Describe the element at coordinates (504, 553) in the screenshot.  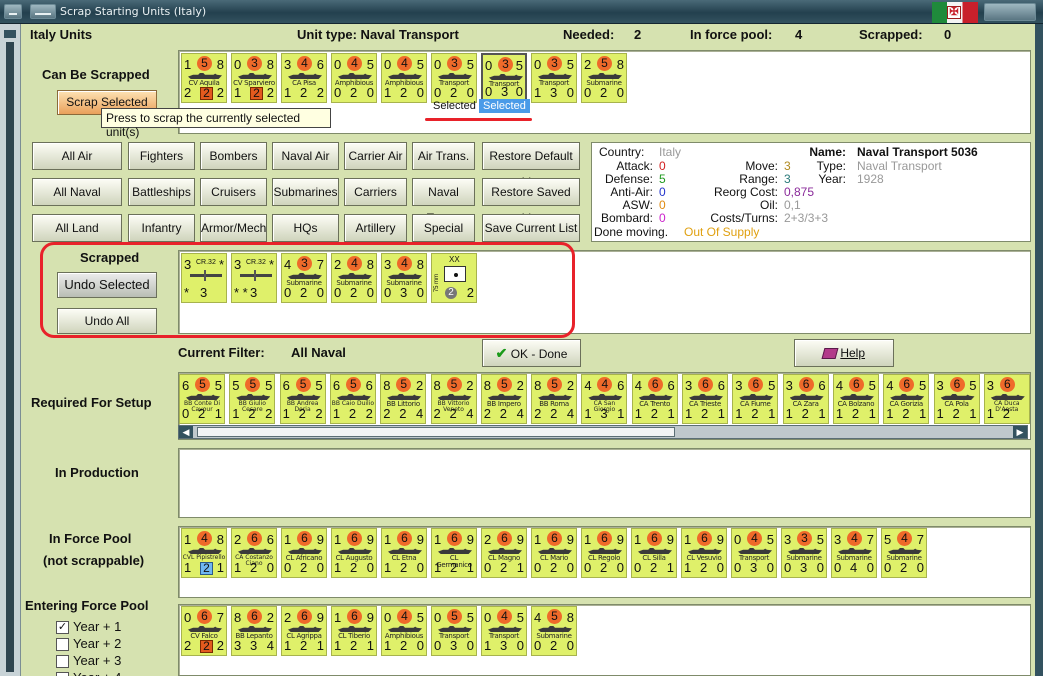
I see `unit-counter: 2 6 9 CL Magno 0 2 1` at that location.